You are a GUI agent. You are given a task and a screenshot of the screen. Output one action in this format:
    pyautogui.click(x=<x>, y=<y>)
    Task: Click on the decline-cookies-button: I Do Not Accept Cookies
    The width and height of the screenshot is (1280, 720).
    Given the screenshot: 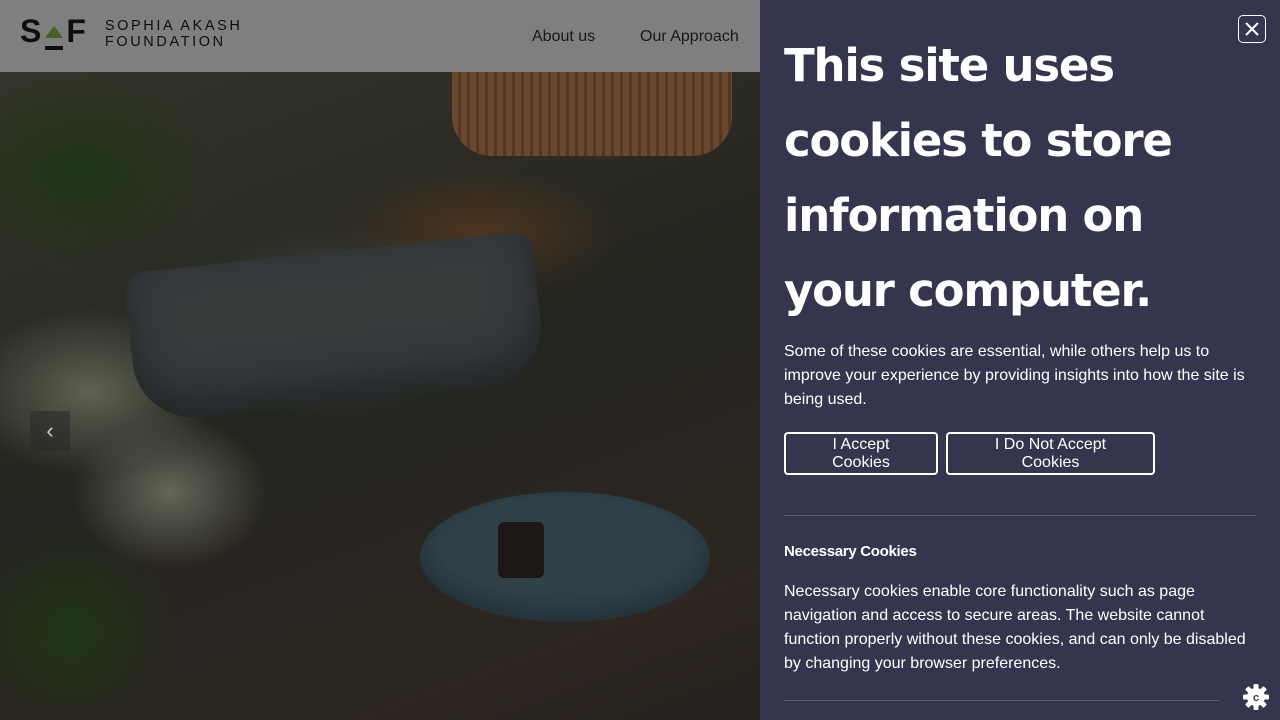 What is the action you would take?
    pyautogui.click(x=1050, y=453)
    